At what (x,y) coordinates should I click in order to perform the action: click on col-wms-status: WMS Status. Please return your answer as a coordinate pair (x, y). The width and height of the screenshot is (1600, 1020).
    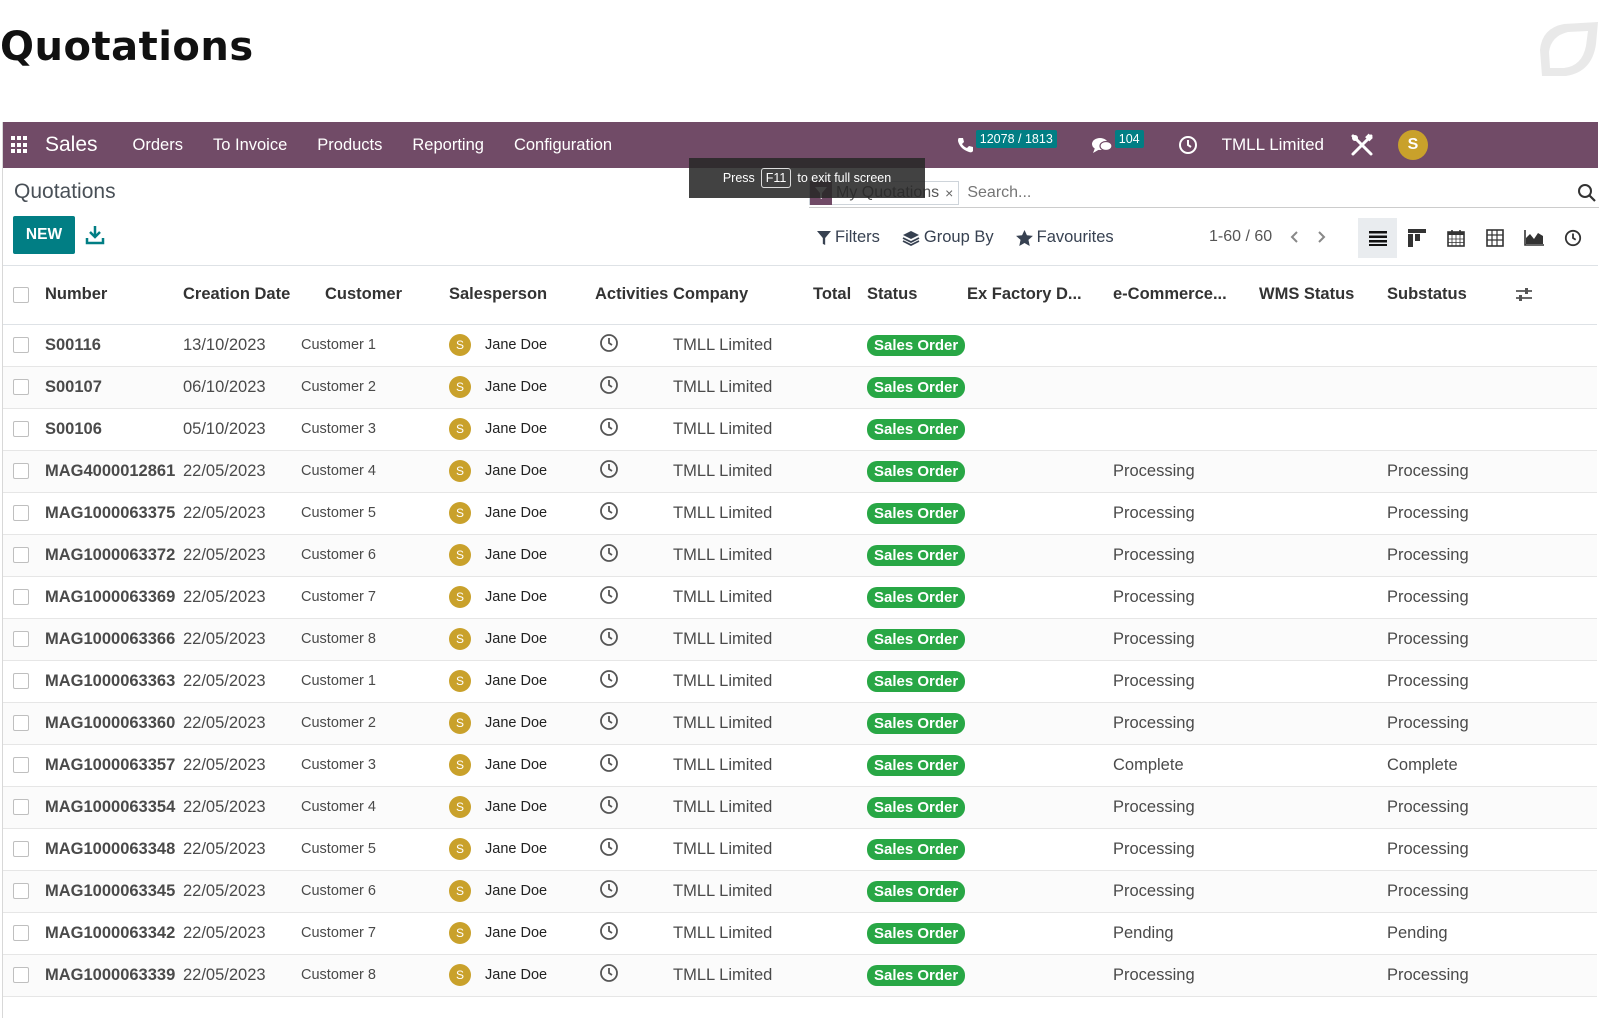
    Looking at the image, I should click on (1323, 295).